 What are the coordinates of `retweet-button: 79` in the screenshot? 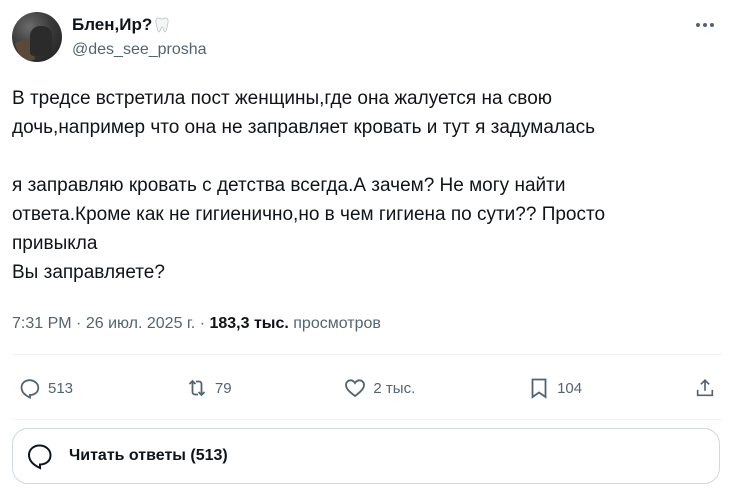 It's located at (208, 388).